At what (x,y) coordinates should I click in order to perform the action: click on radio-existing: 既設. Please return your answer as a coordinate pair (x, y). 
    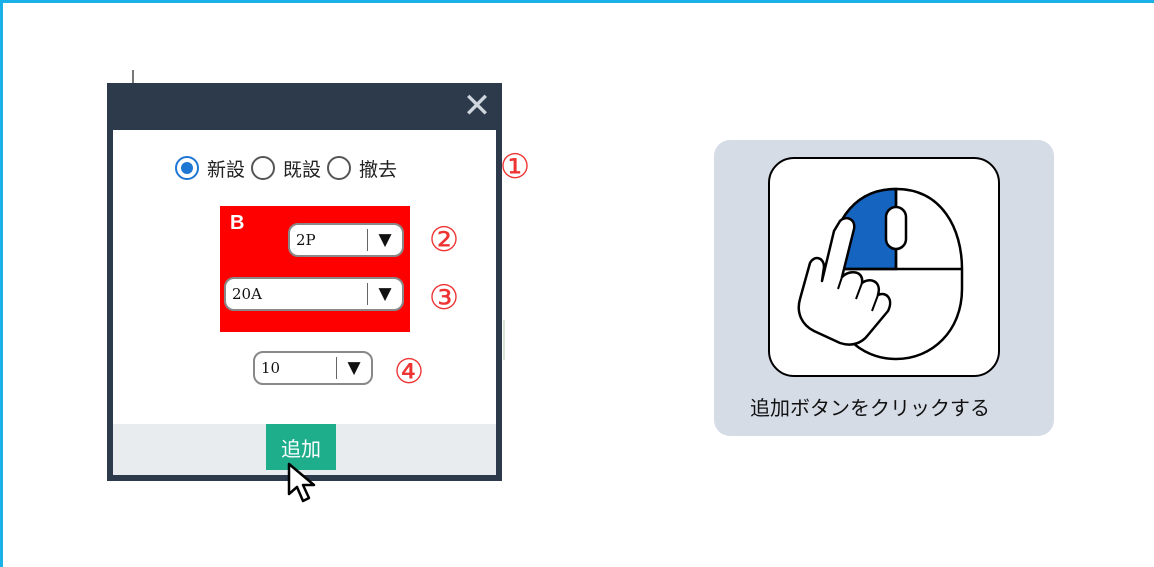
    Looking at the image, I should click on (286, 168).